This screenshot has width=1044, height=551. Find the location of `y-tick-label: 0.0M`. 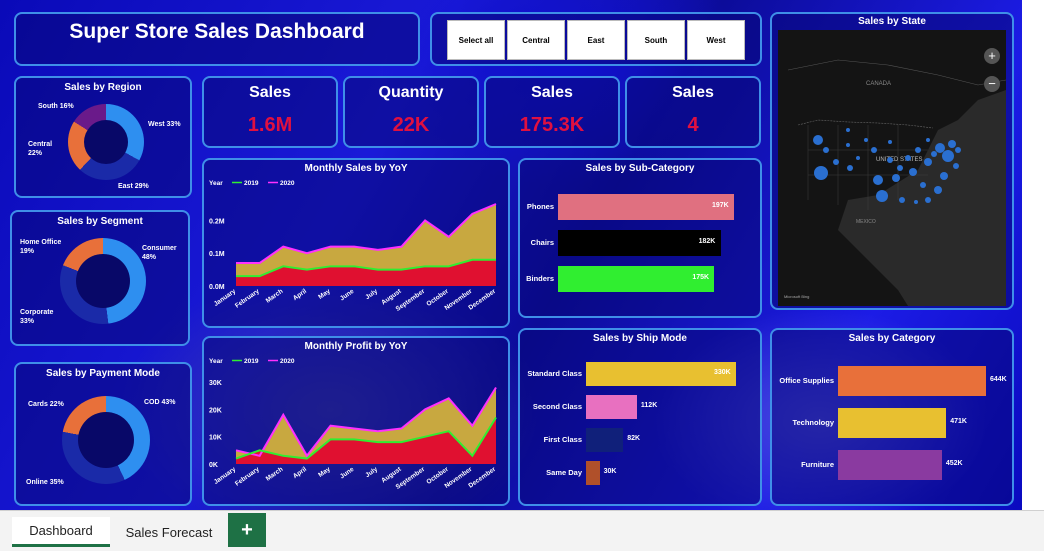

y-tick-label: 0.0M is located at coordinates (217, 287).